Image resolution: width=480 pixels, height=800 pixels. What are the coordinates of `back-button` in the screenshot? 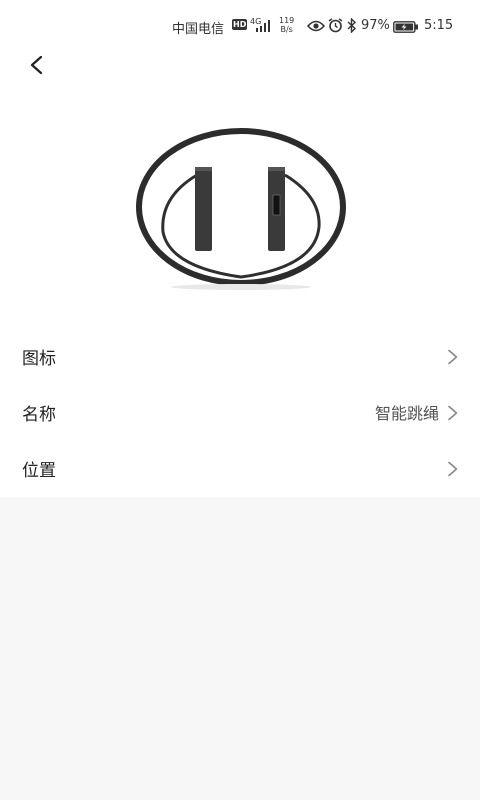 It's located at (37, 65).